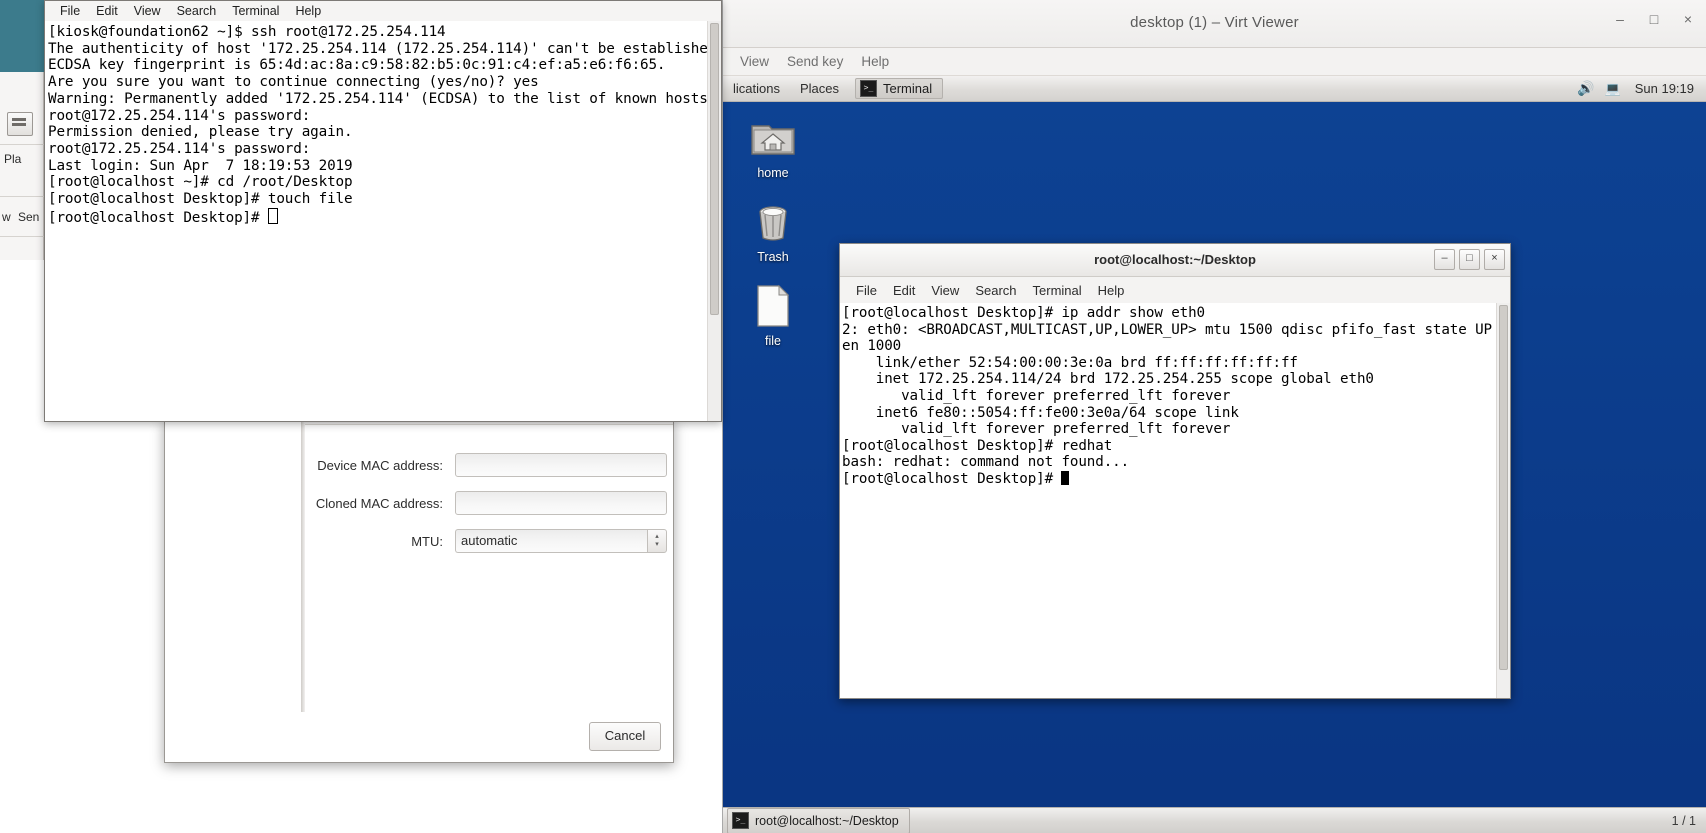 This screenshot has height=833, width=1706. What do you see at coordinates (427, 541) in the screenshot?
I see `mtu-label: MTU:` at bounding box center [427, 541].